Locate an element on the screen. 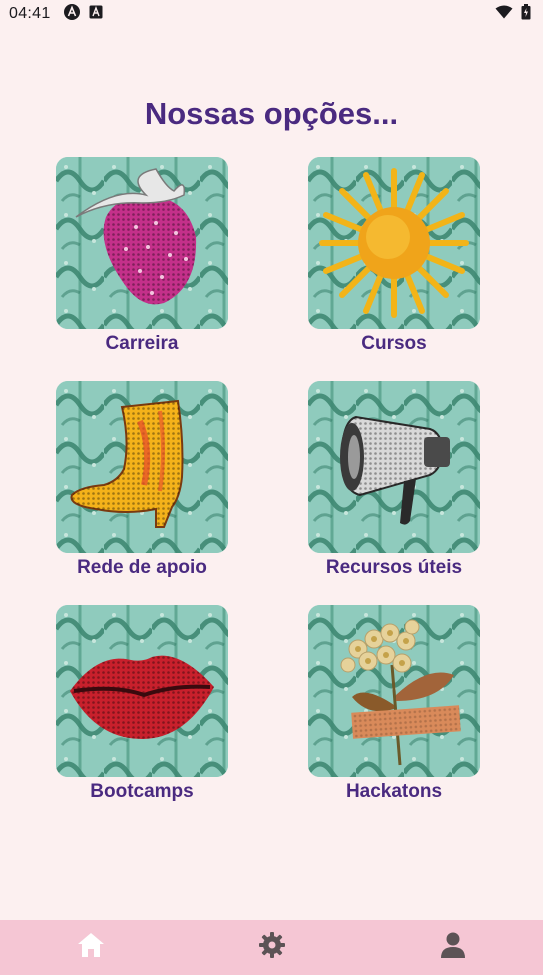 This screenshot has width=543, height=975. option-rede-de-apoio: Rede de apoio is located at coordinates (142, 480).